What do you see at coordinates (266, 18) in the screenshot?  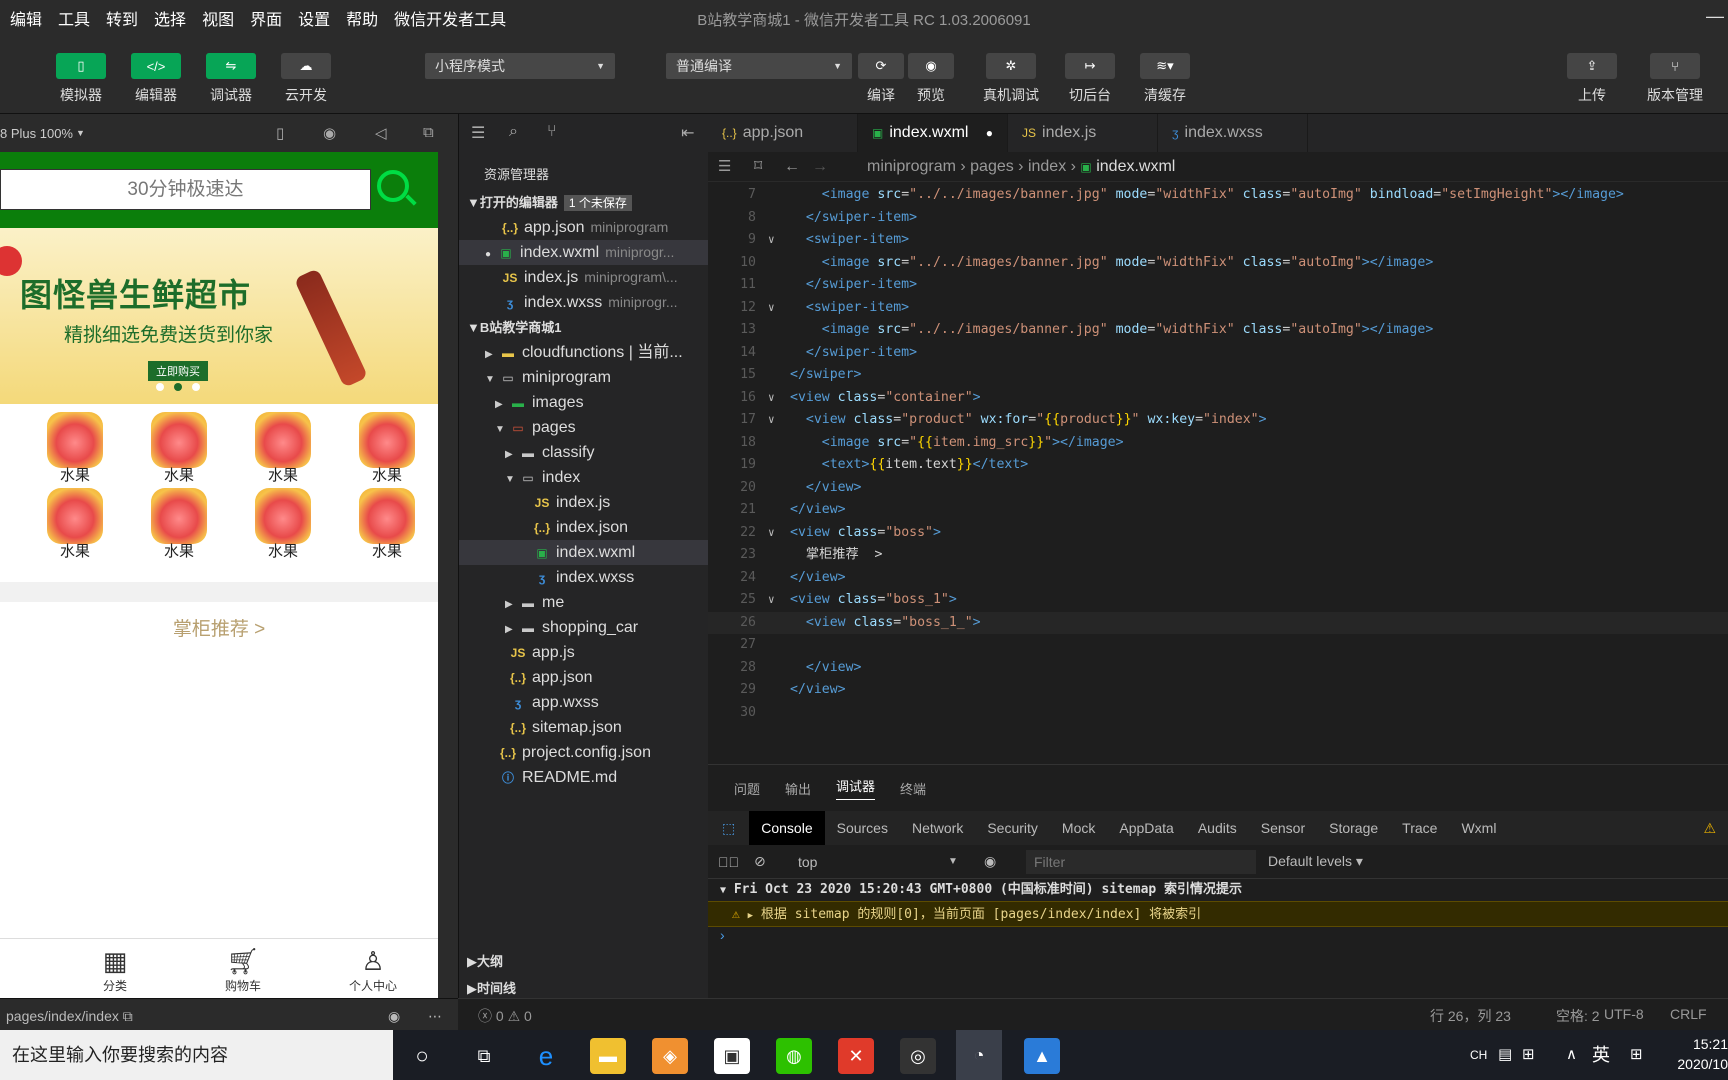 I see `menu-interface: 界面` at bounding box center [266, 18].